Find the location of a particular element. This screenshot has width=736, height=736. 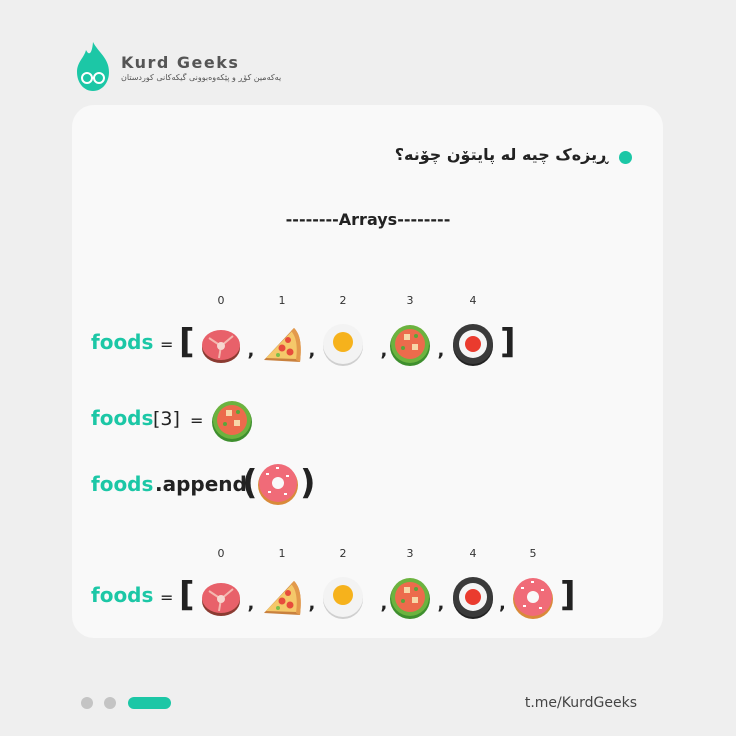

index-label: 5 is located at coordinates (533, 553).